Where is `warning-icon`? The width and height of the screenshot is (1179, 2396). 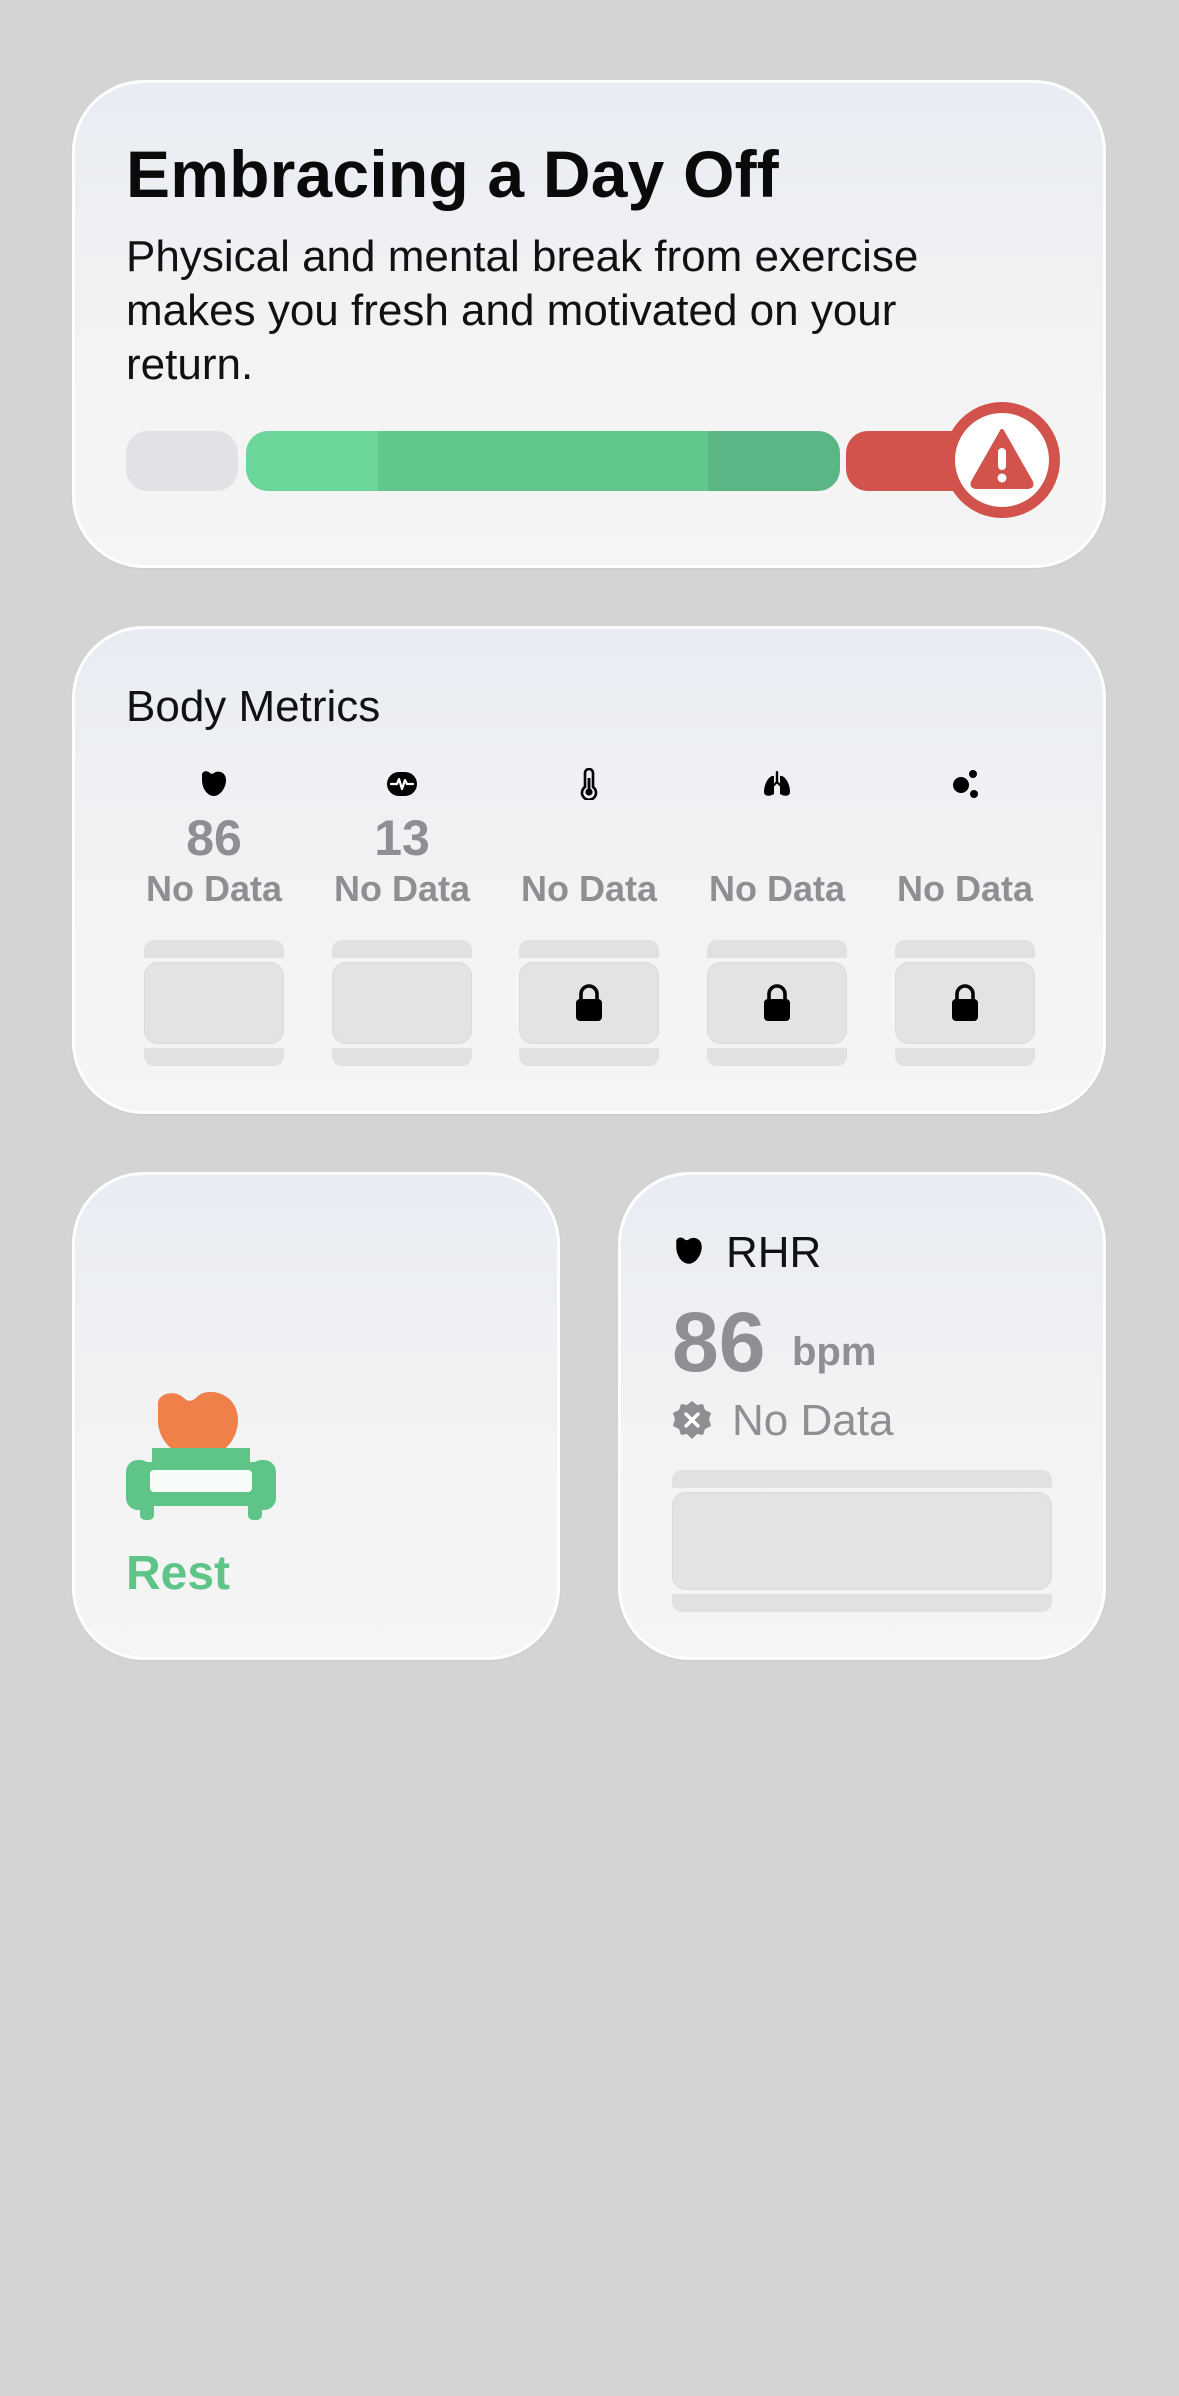
warning-icon is located at coordinates (1002, 459).